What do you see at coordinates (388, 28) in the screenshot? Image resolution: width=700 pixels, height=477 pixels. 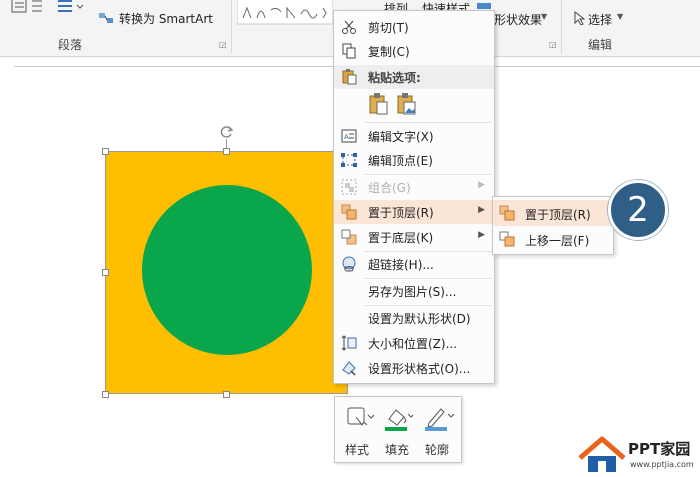 I see `menu-item-label: 剪切(T)` at bounding box center [388, 28].